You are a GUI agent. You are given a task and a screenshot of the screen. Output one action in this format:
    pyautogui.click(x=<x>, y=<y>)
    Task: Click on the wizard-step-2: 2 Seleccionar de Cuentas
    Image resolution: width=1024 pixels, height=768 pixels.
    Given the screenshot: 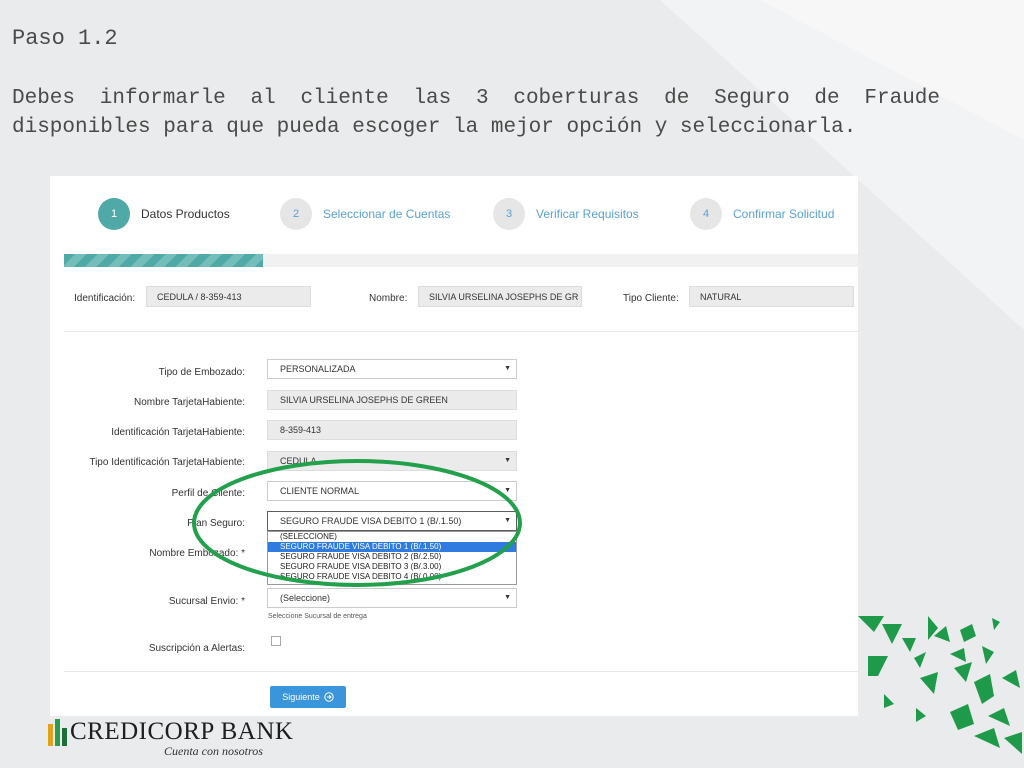 What is the action you would take?
    pyautogui.click(x=365, y=214)
    